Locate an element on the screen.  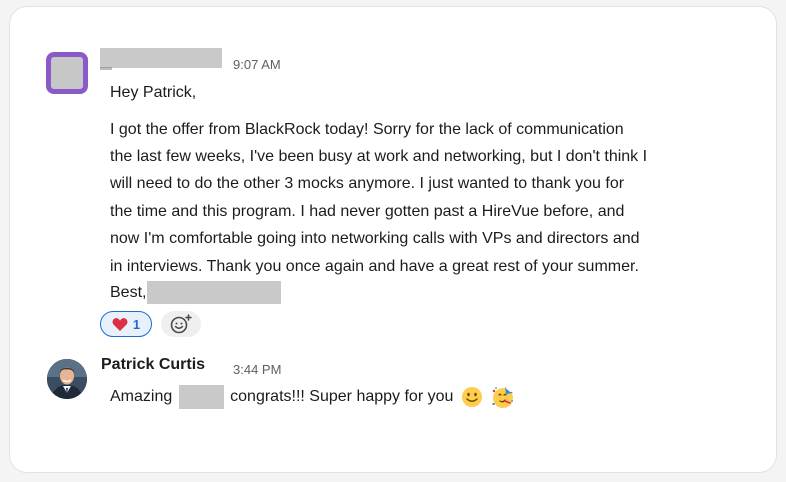
avatar is located at coordinates (67, 73).